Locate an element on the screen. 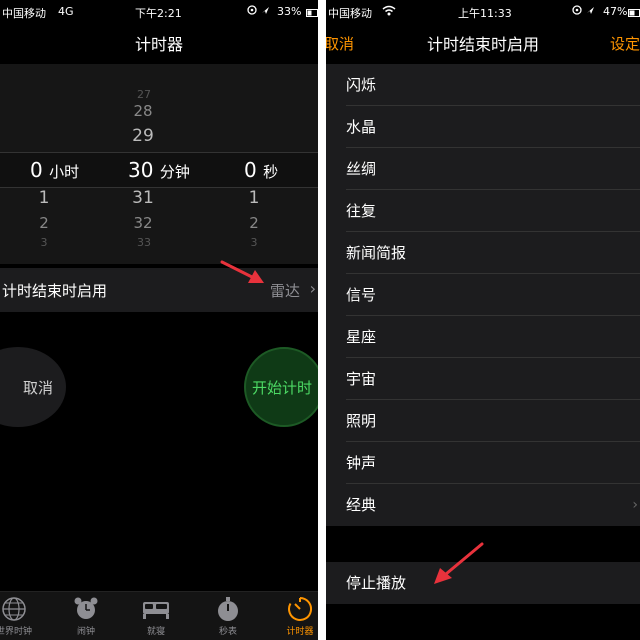 The width and height of the screenshot is (640, 640). list-item: 照明 is located at coordinates (483, 421).